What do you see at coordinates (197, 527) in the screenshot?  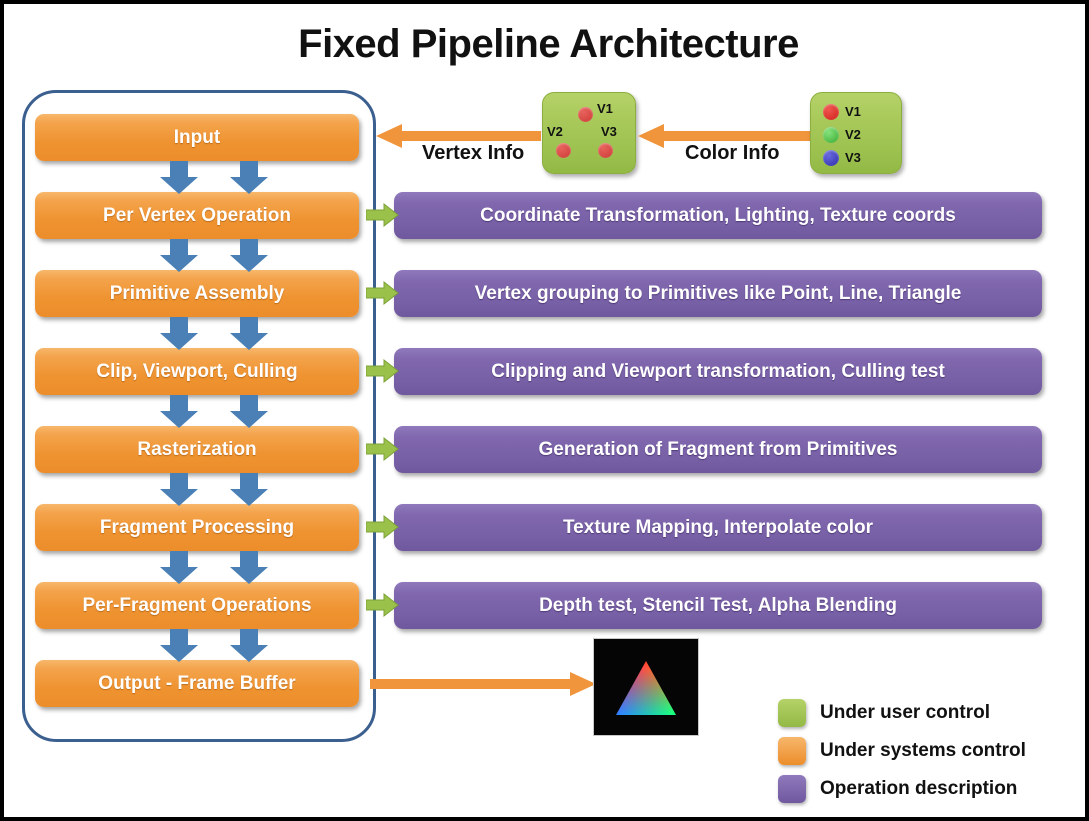 I see `stage-box-fragment-processing: Fragment Processing` at bounding box center [197, 527].